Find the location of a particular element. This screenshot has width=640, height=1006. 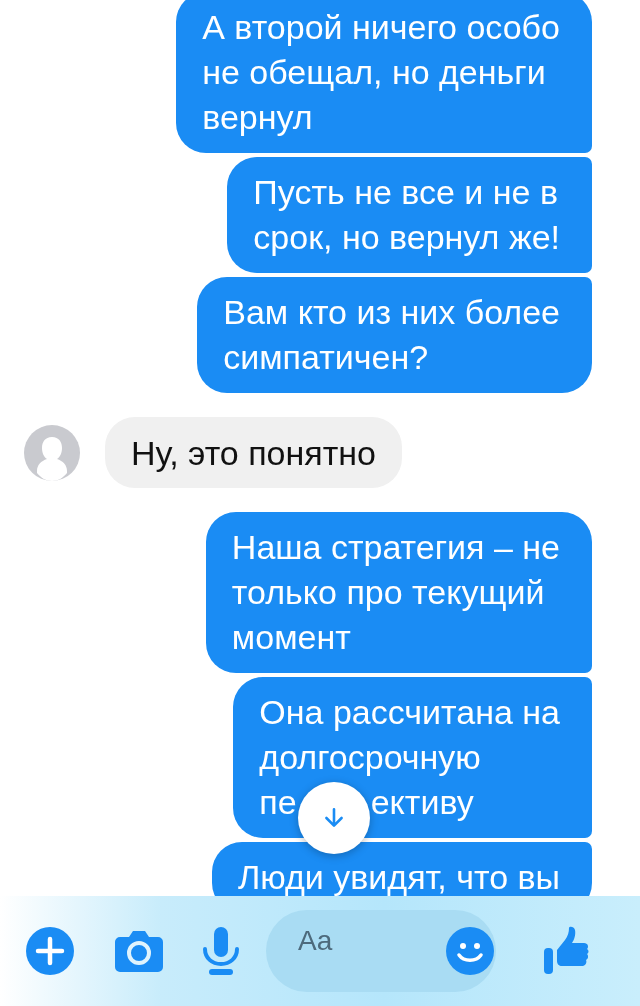

message-bubble: А второй ничего особо не обещал, но деньги вернул is located at coordinates (384, 76).